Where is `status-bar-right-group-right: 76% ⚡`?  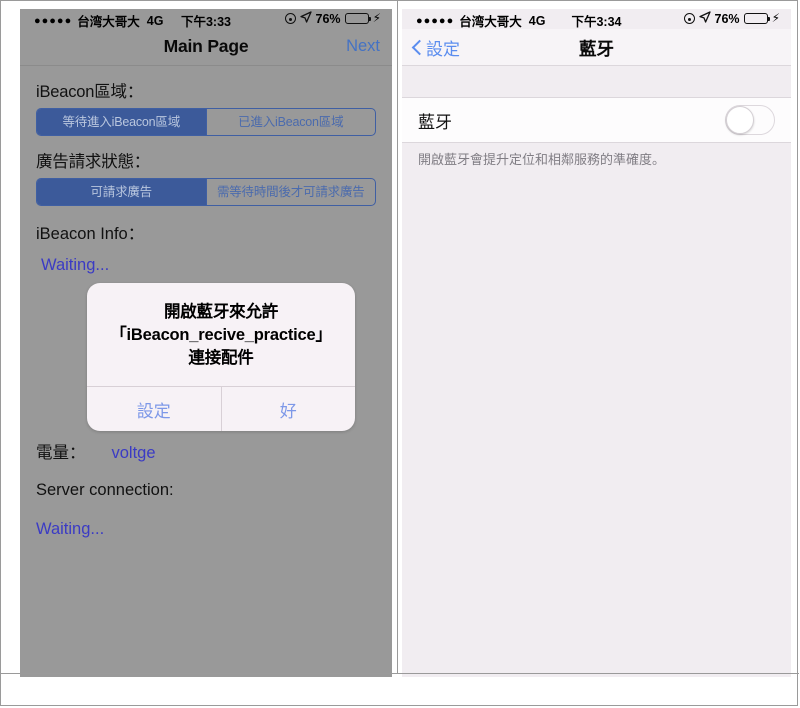 status-bar-right-group-right: 76% ⚡ is located at coordinates (731, 18).